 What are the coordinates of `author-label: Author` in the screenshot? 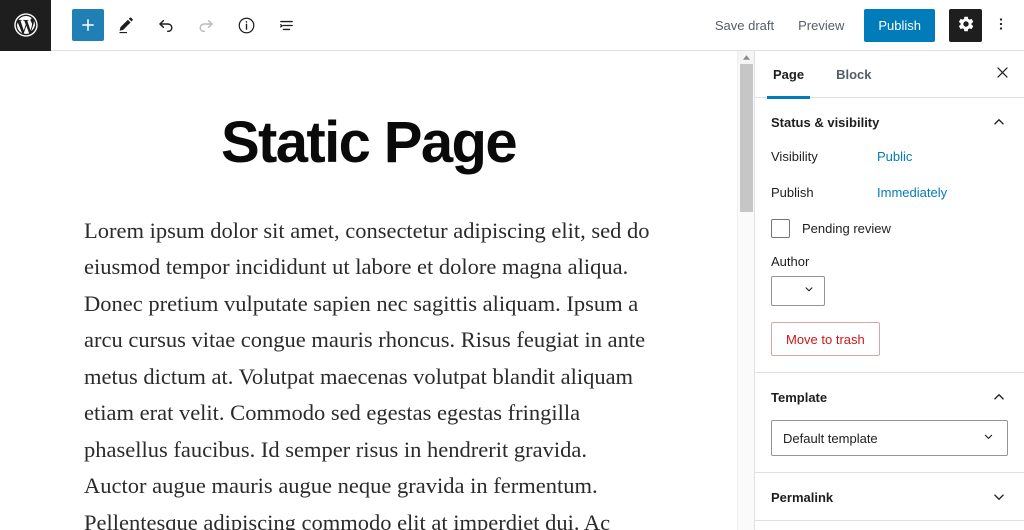 It's located at (790, 261).